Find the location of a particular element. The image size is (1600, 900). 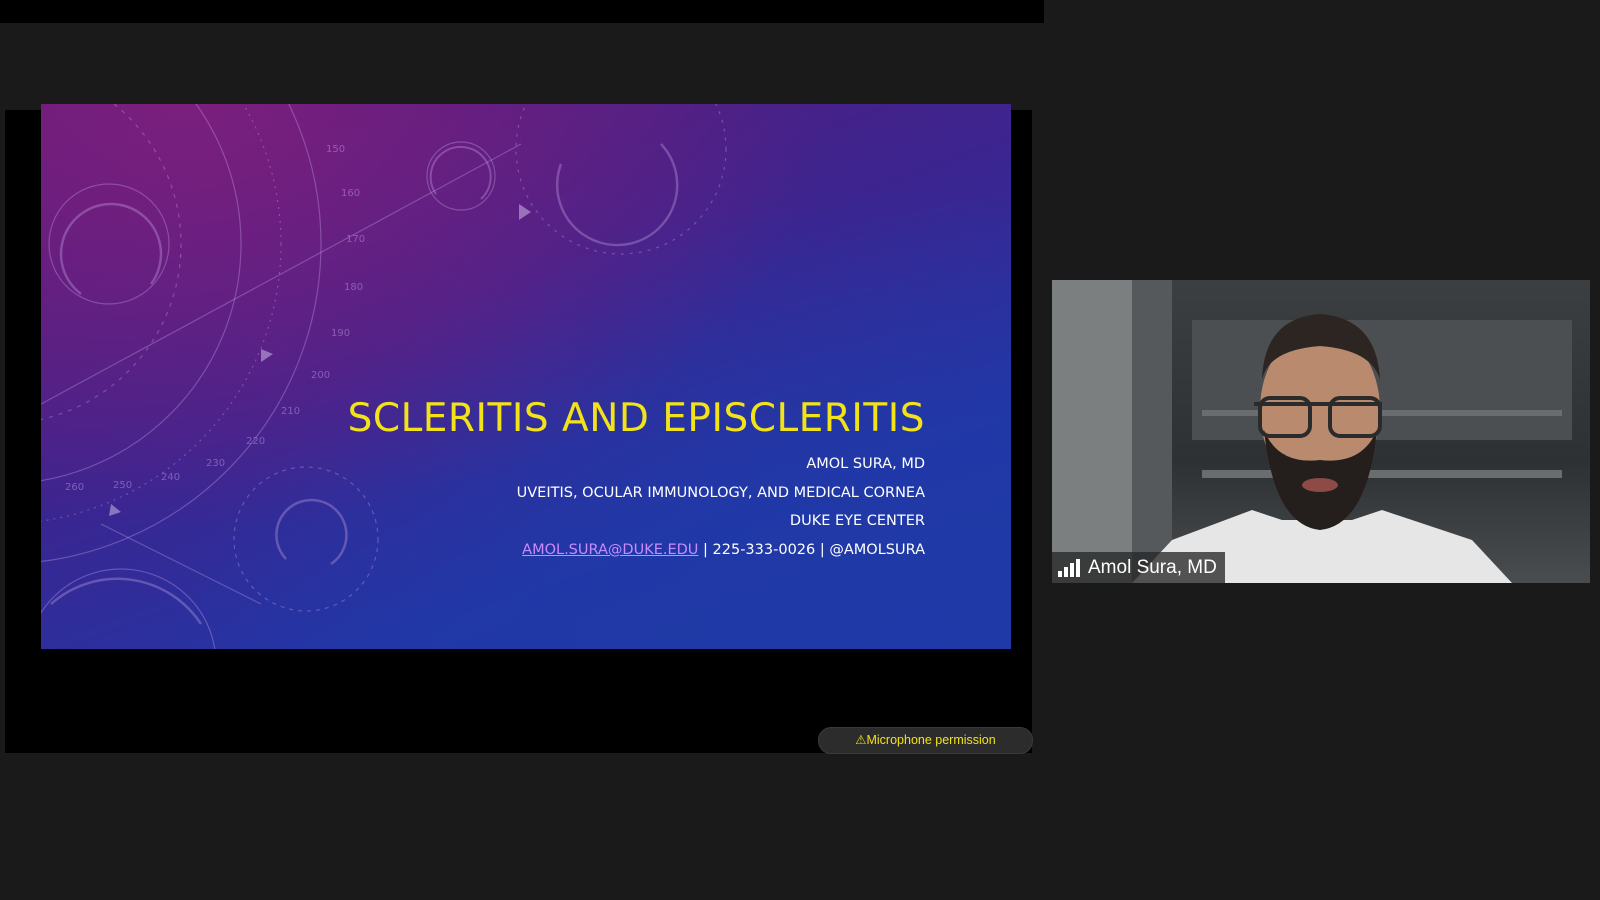

dial-number: 260 is located at coordinates (74, 487).